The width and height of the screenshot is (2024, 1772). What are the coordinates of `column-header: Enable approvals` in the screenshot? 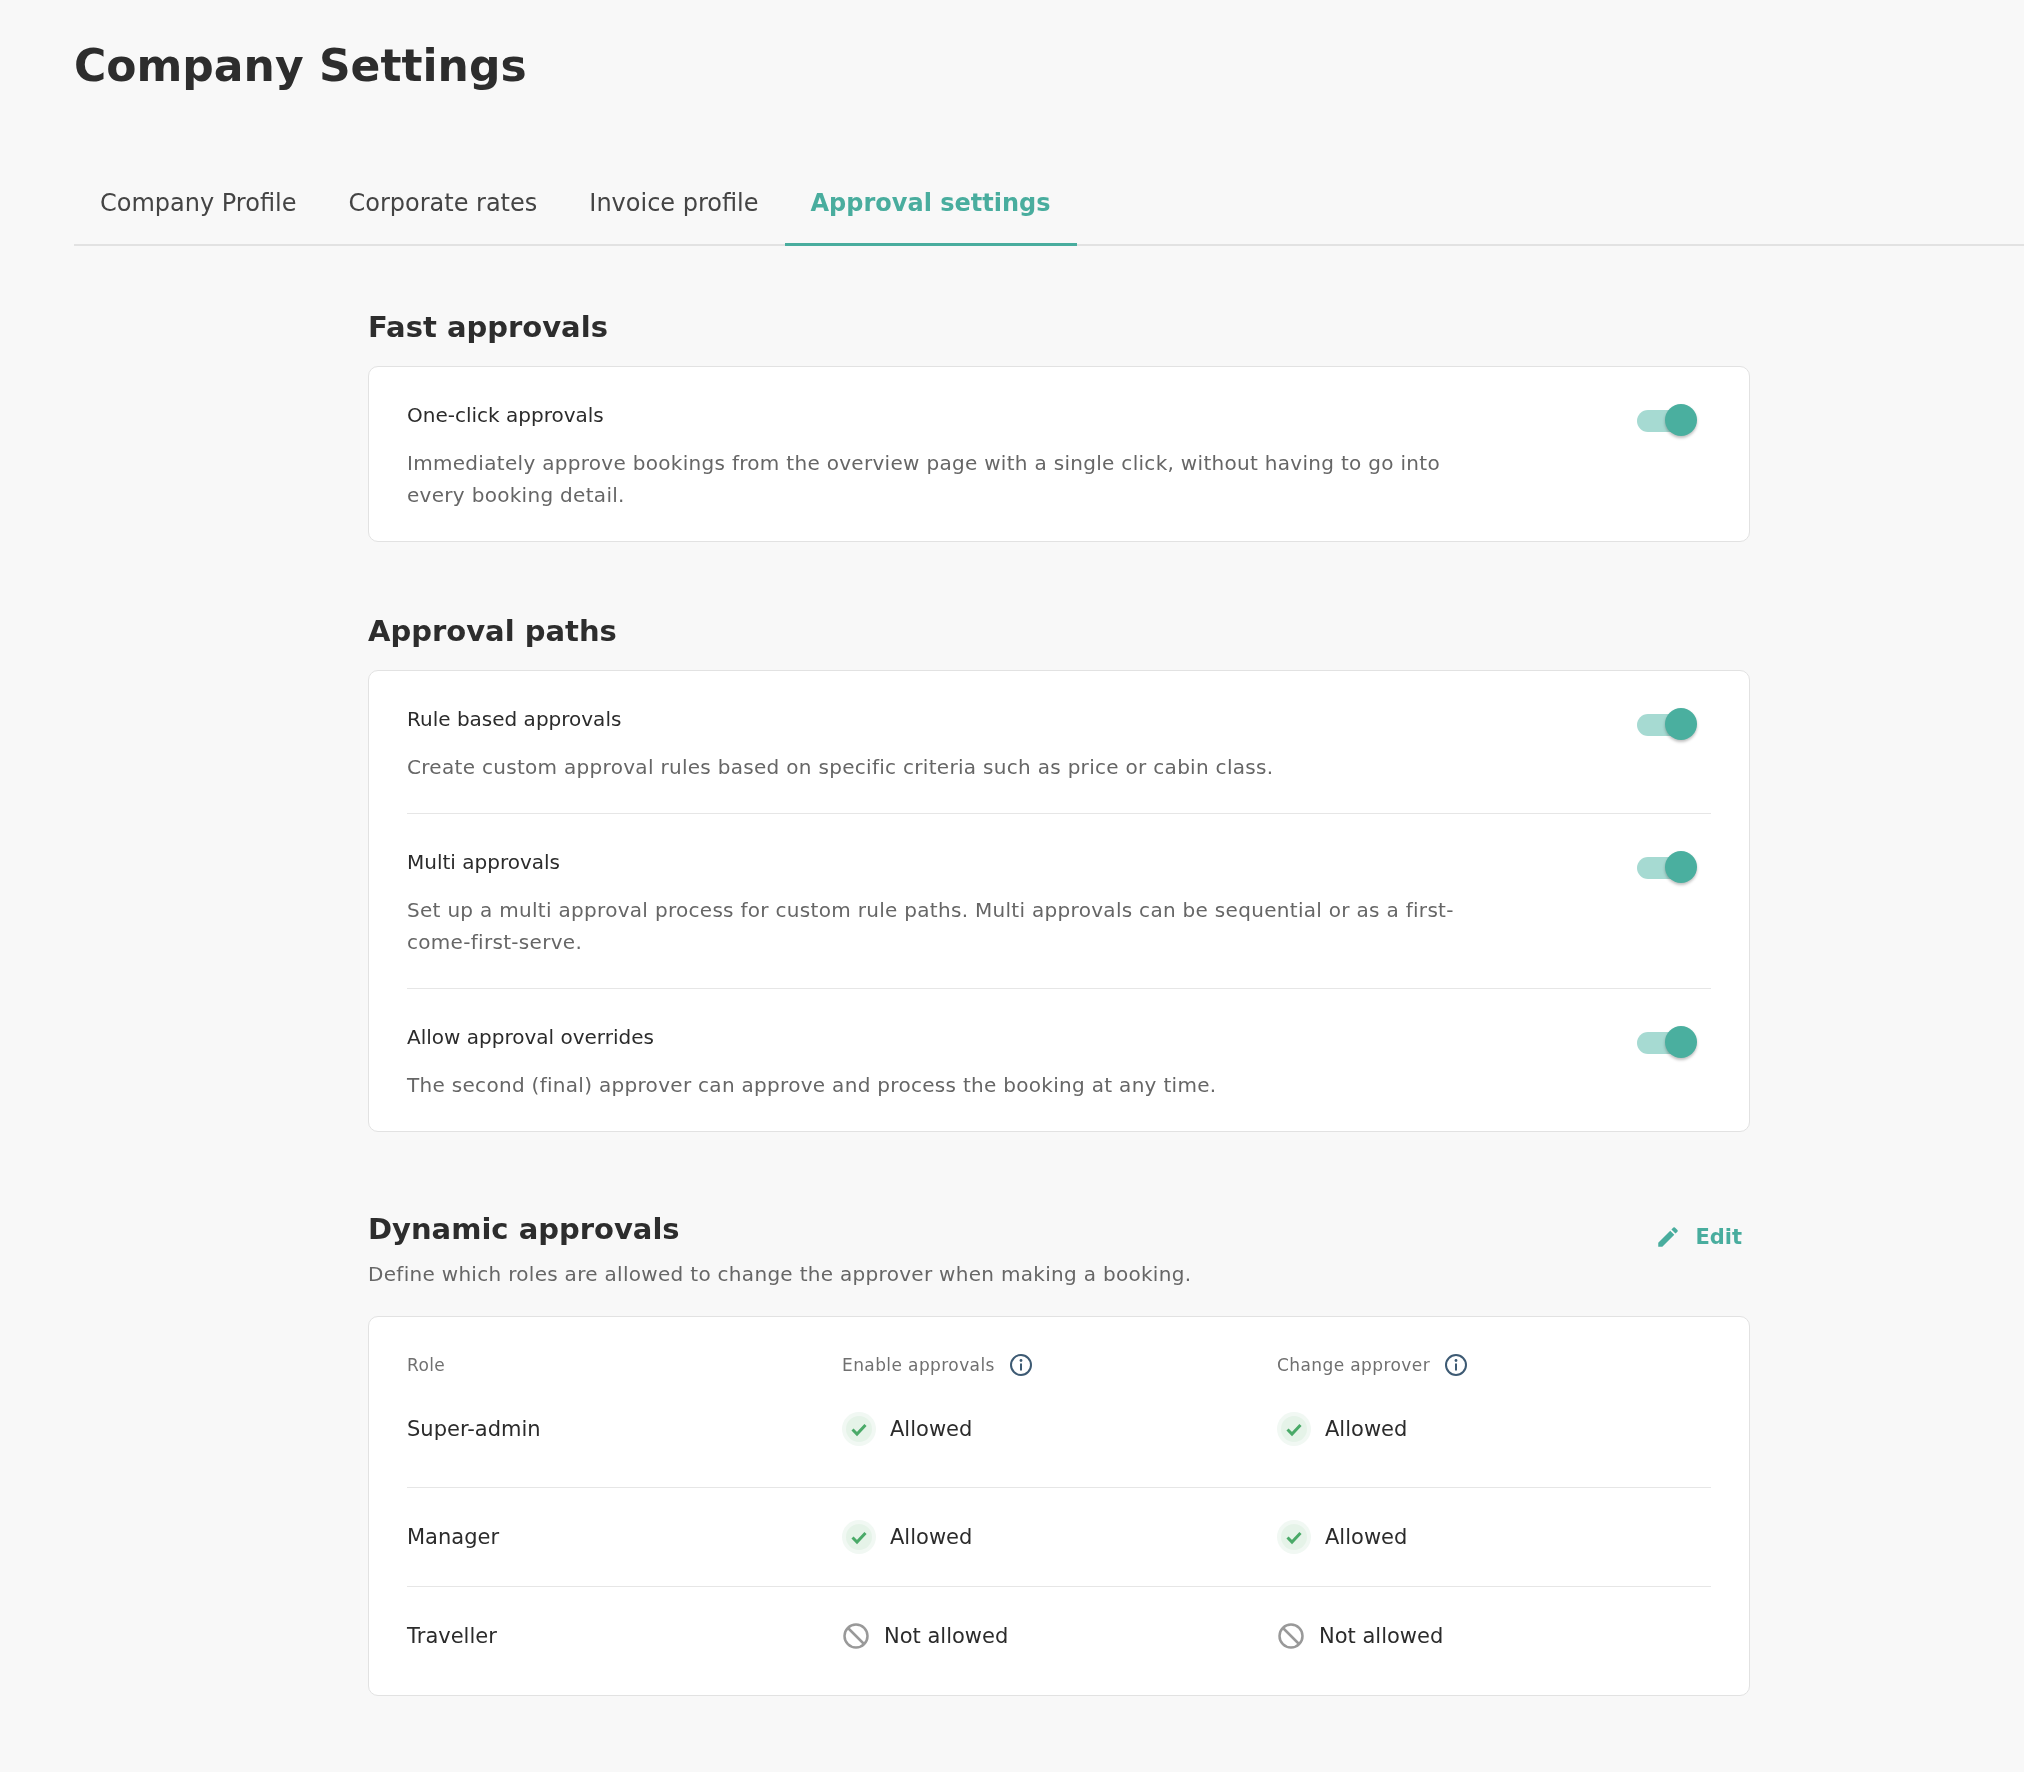 It's located at (918, 1365).